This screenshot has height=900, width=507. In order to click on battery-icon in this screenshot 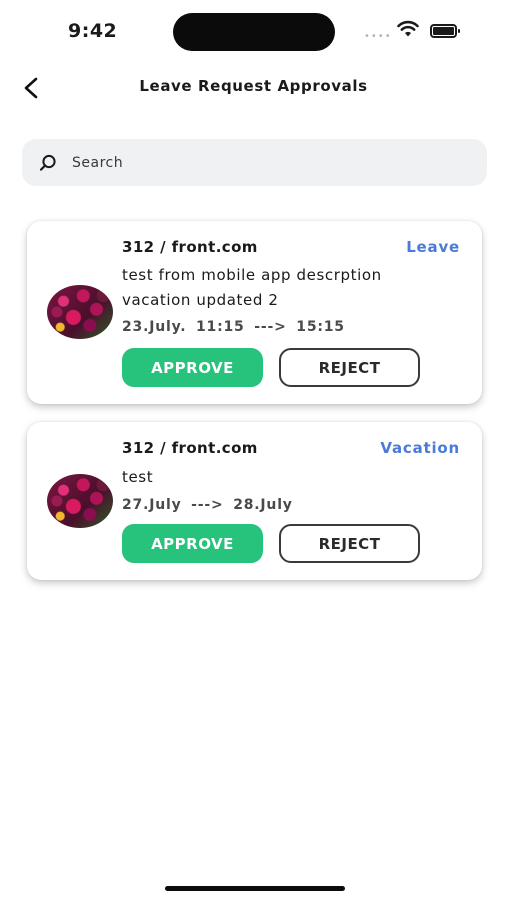, I will do `click(445, 31)`.